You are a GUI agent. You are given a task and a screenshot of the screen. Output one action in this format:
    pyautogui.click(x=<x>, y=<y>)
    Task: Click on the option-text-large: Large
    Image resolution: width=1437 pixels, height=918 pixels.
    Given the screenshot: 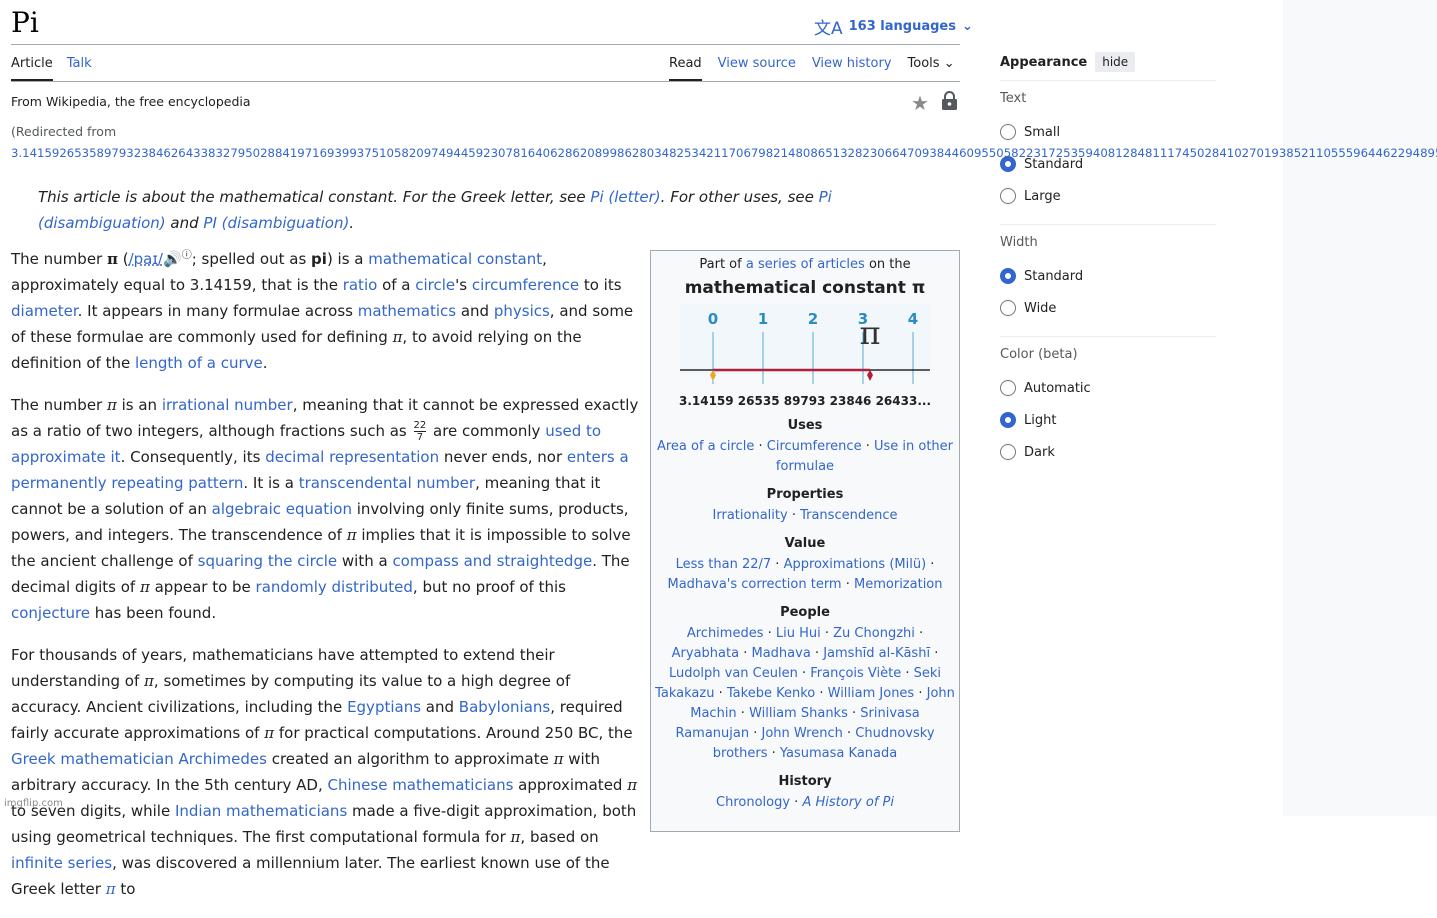 What is the action you would take?
    pyautogui.click(x=1108, y=196)
    